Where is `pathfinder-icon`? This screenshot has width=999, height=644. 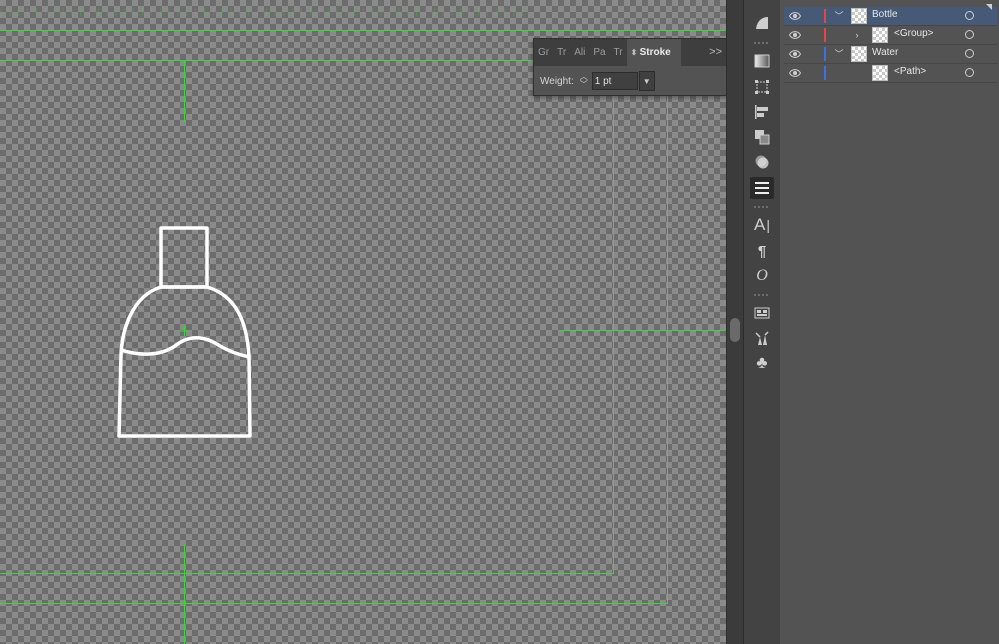 pathfinder-icon is located at coordinates (762, 137).